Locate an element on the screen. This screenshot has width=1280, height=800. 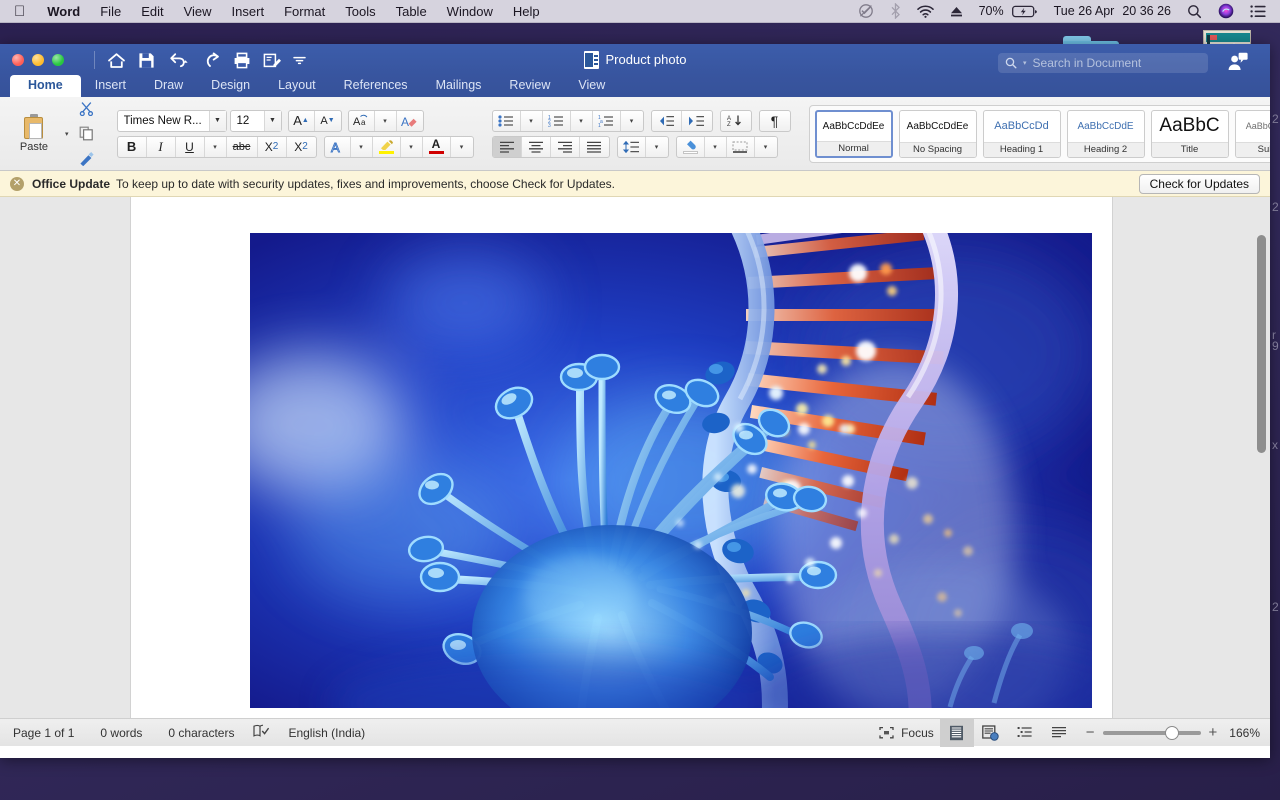
grow-font-button: A ▲ is located at coordinates (302, 120).